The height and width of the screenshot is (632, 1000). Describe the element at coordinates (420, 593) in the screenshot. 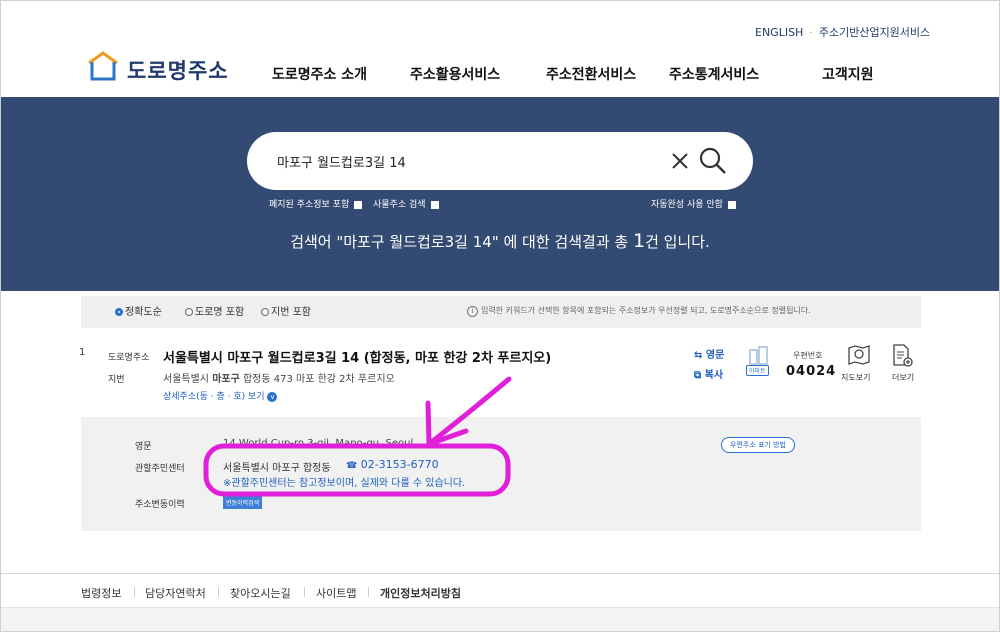

I see `footer-privacy-link: 개인정보처리방침` at that location.